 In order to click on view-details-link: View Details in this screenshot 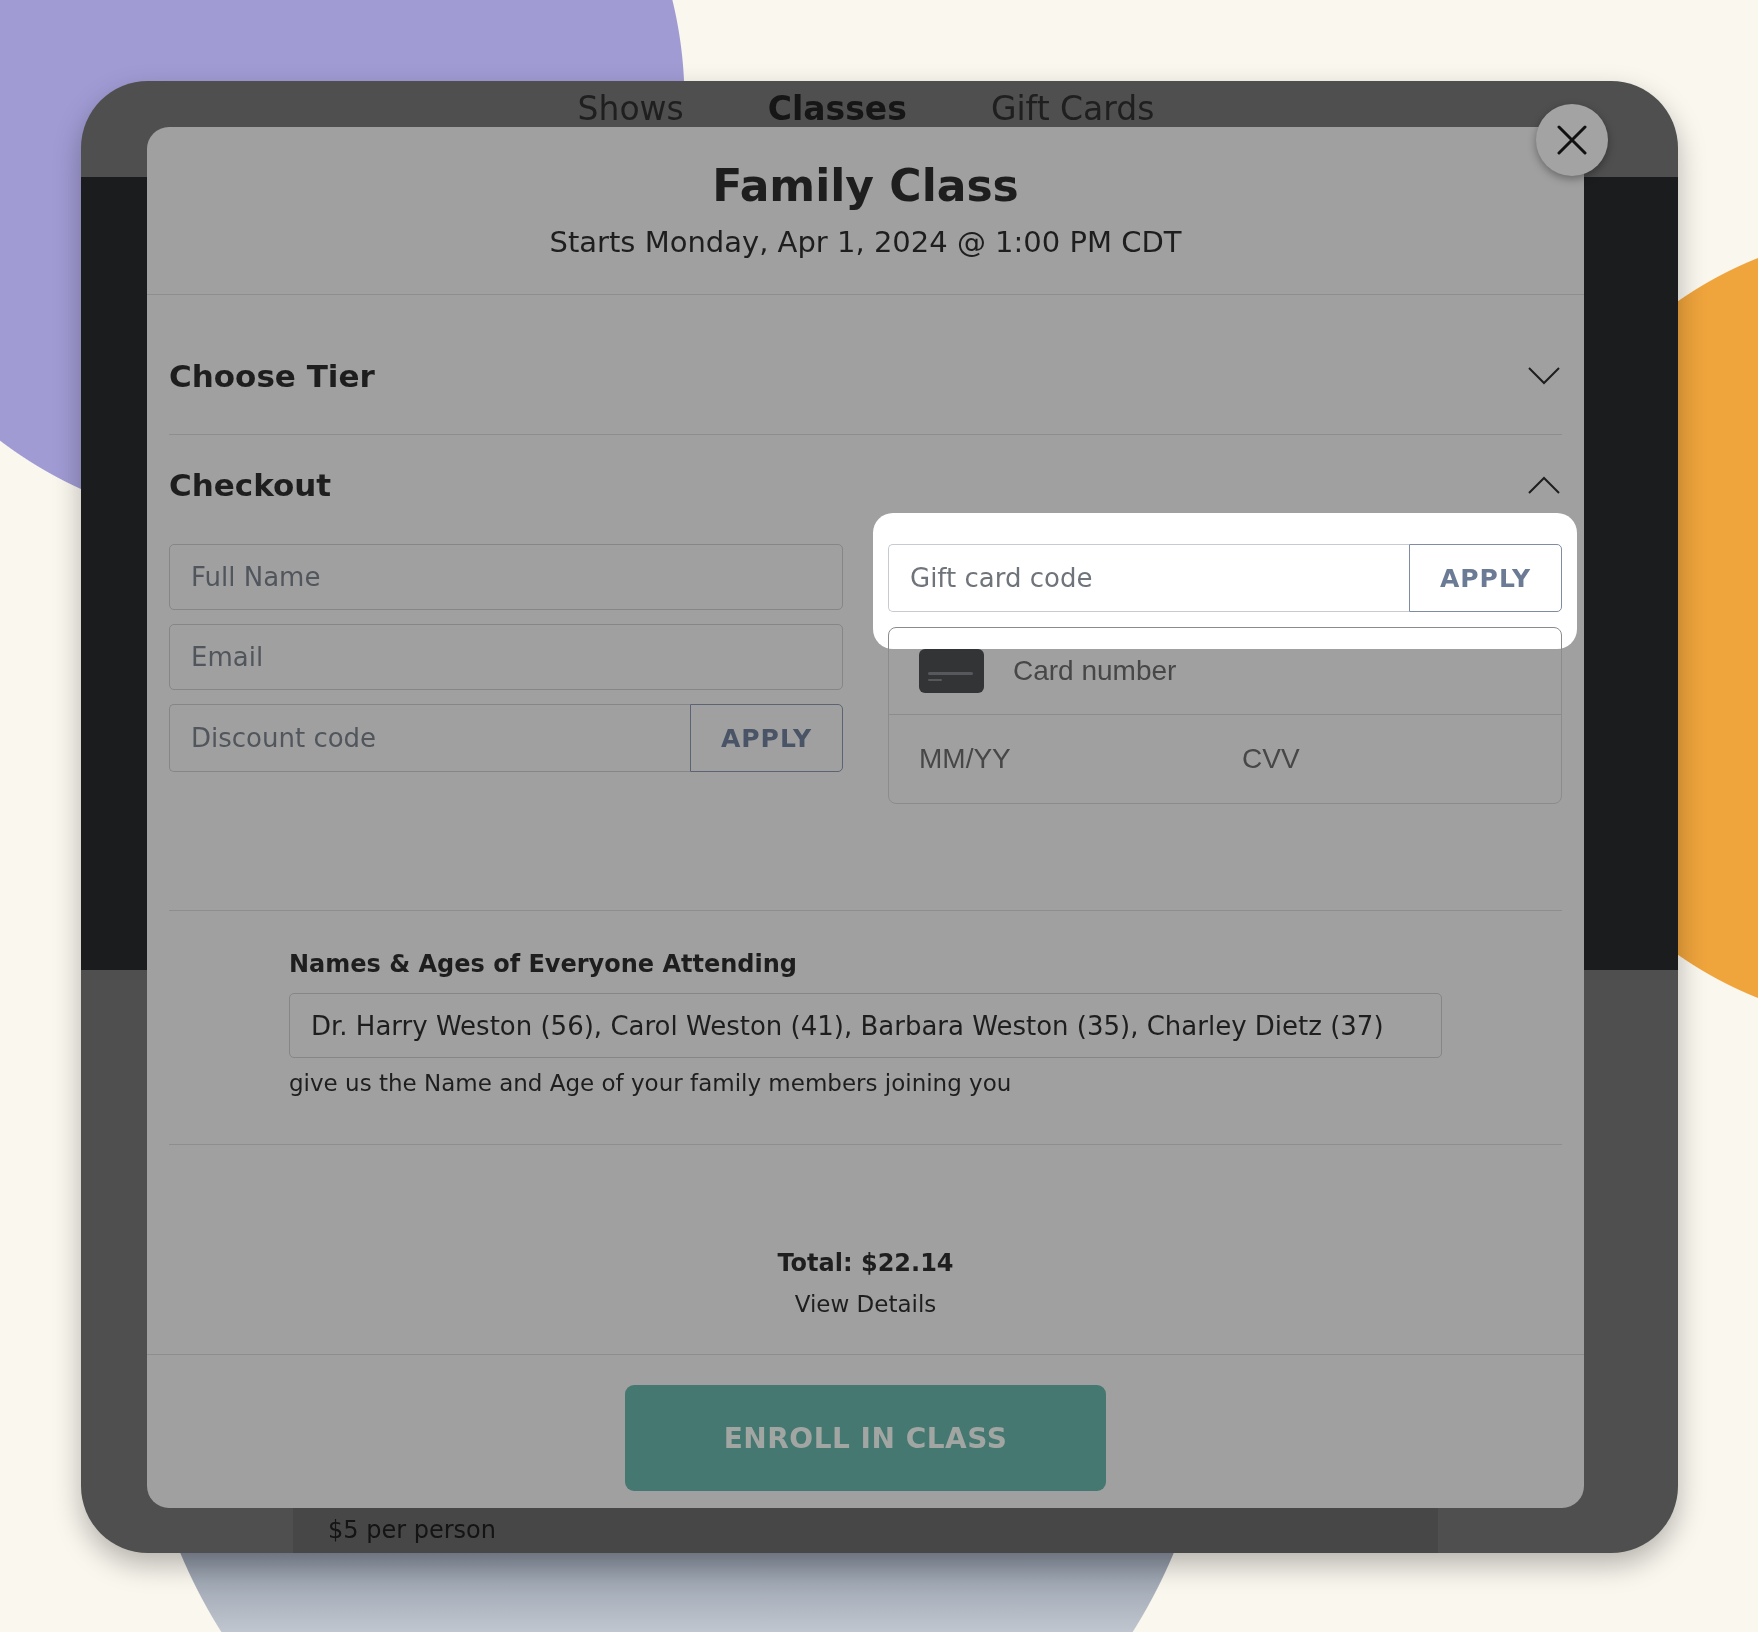, I will do `click(865, 1304)`.